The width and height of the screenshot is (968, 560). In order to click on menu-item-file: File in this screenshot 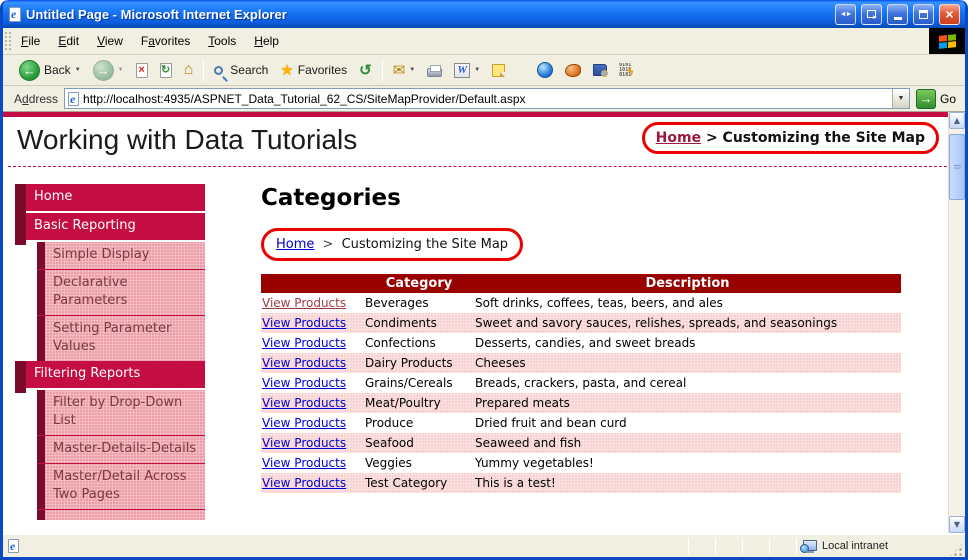, I will do `click(30, 41)`.